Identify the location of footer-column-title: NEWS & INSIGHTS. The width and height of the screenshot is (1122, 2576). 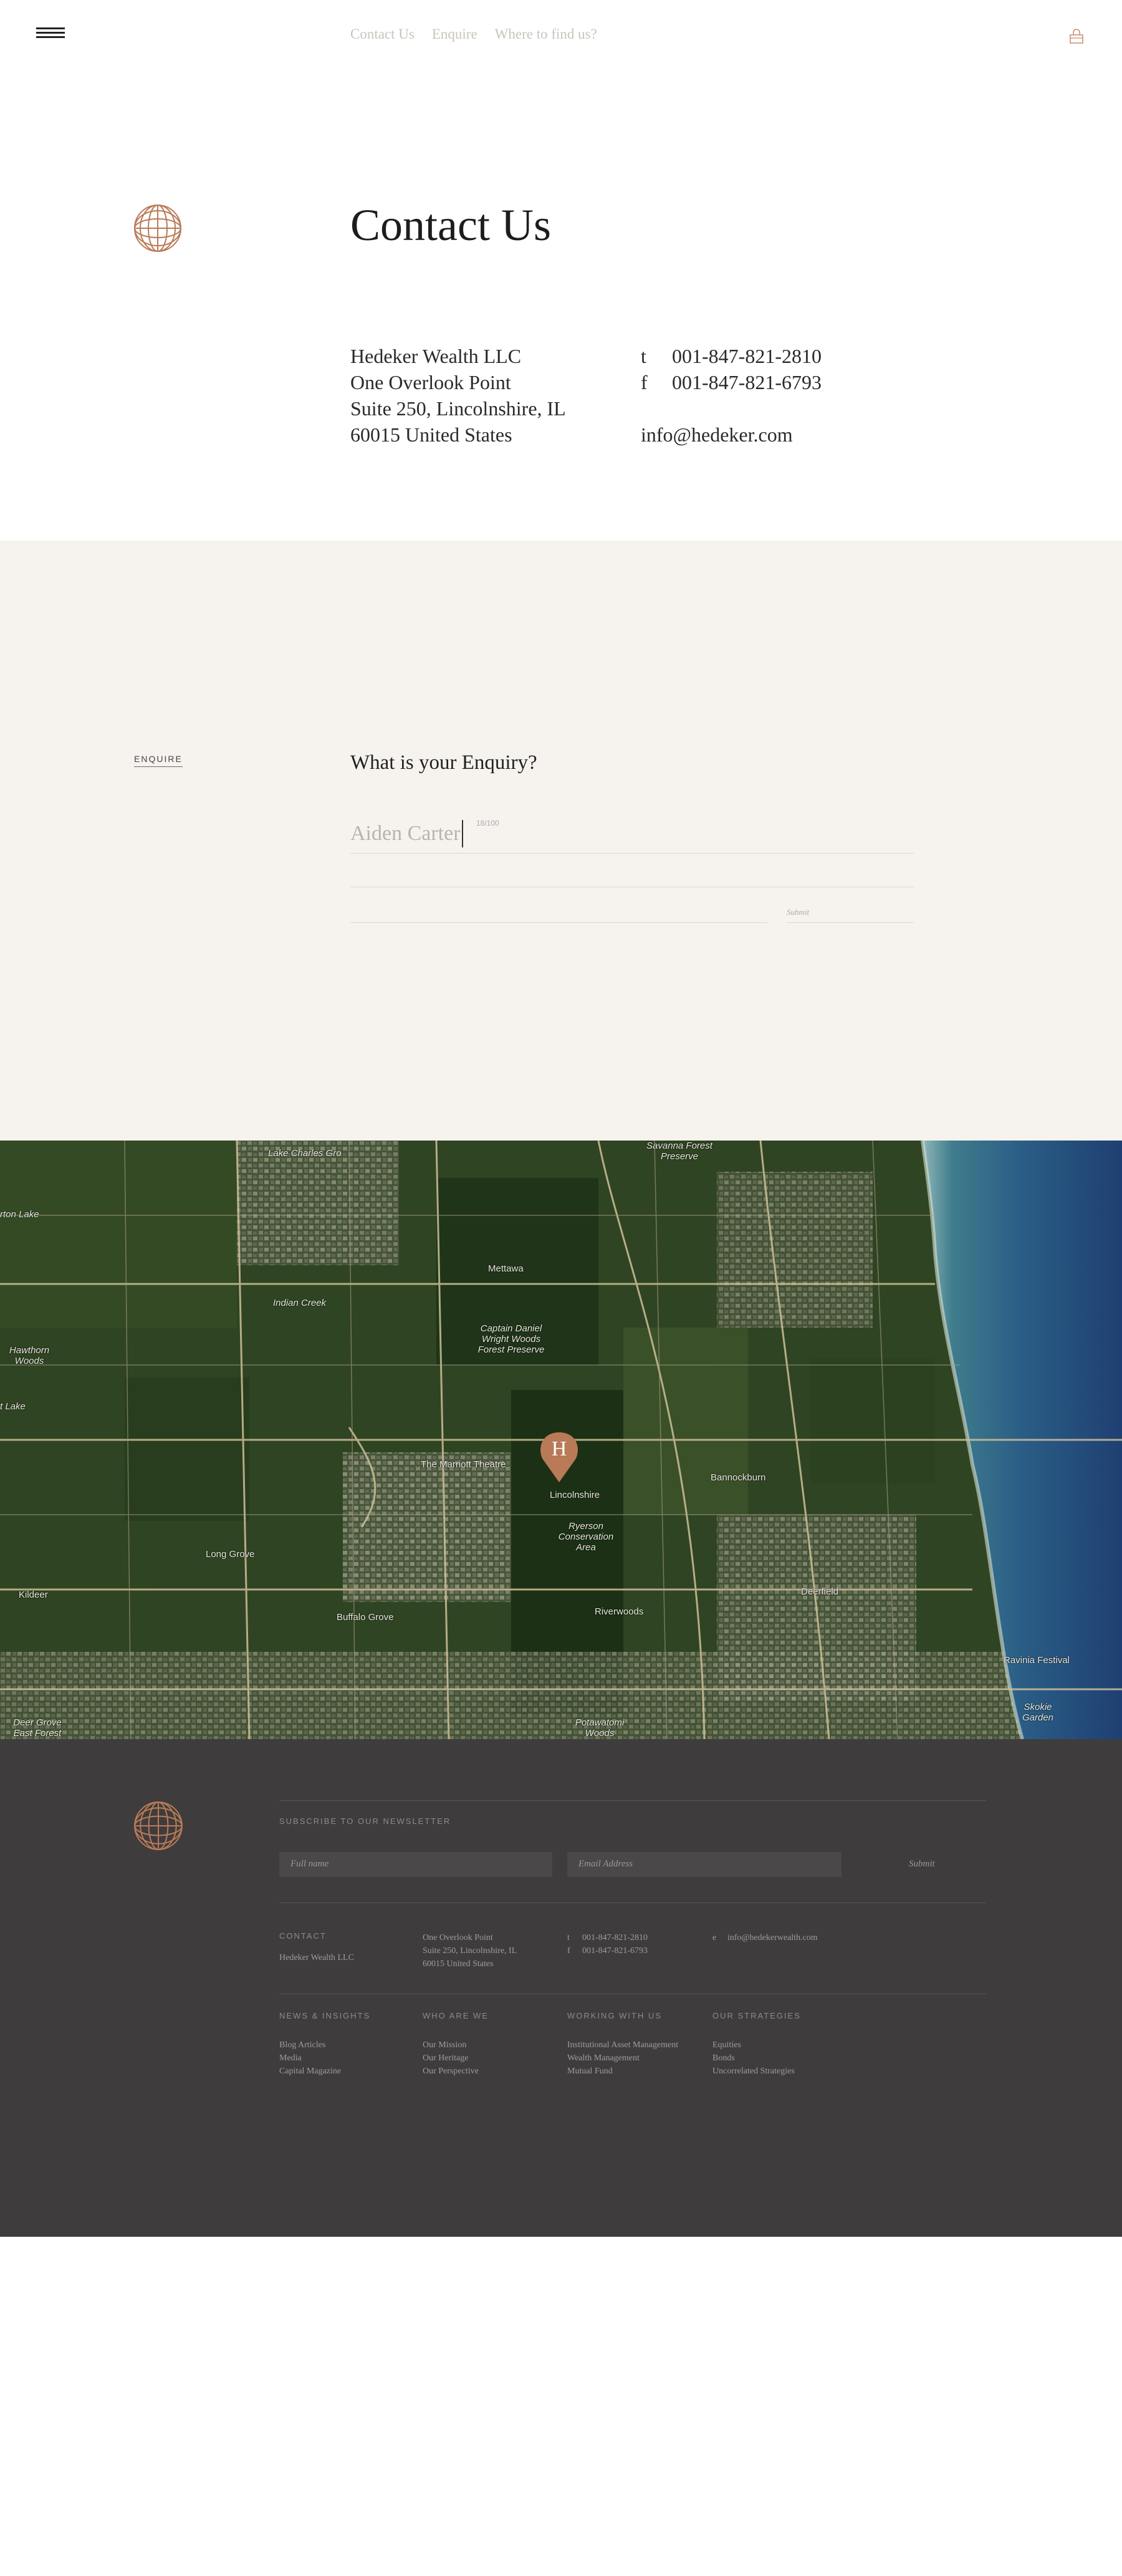
(325, 2015).